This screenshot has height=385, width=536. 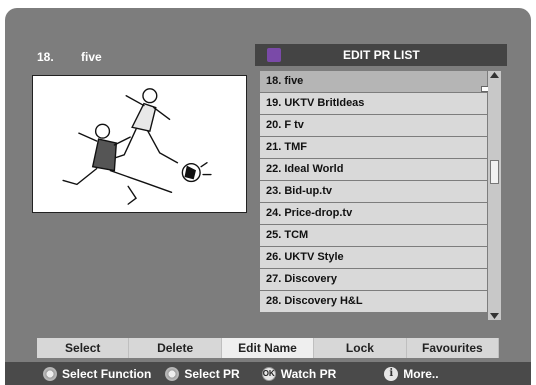 What do you see at coordinates (308, 373) in the screenshot?
I see `help-label: Watch PR` at bounding box center [308, 373].